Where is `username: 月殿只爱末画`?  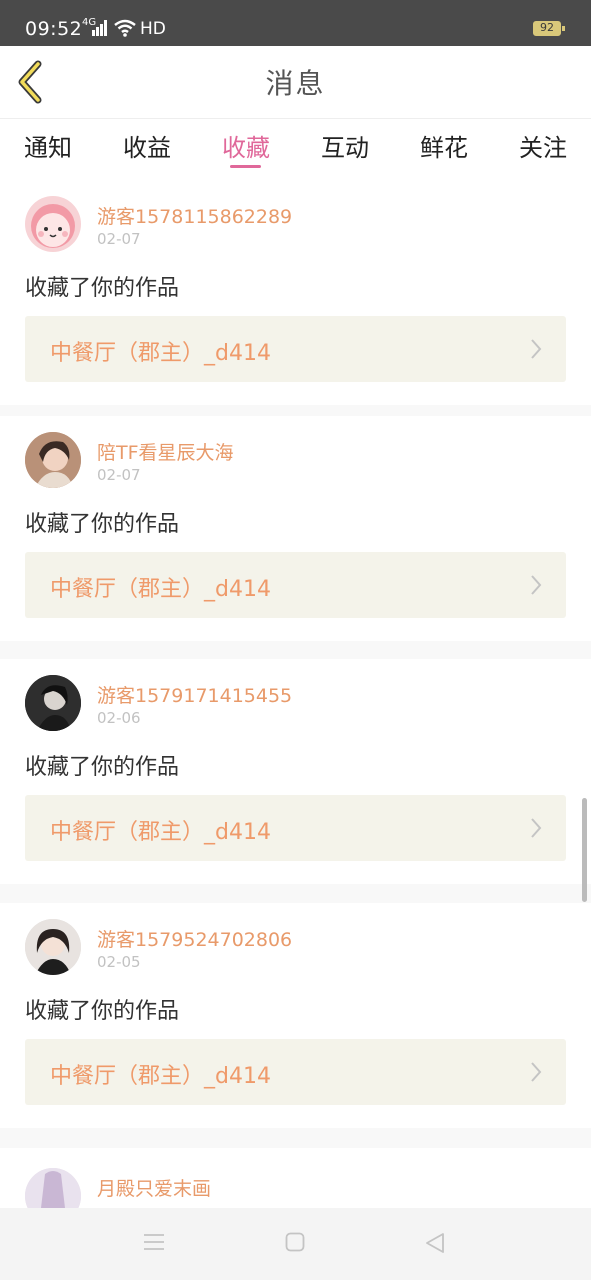
username: 月殿只爱末画 is located at coordinates (154, 1187).